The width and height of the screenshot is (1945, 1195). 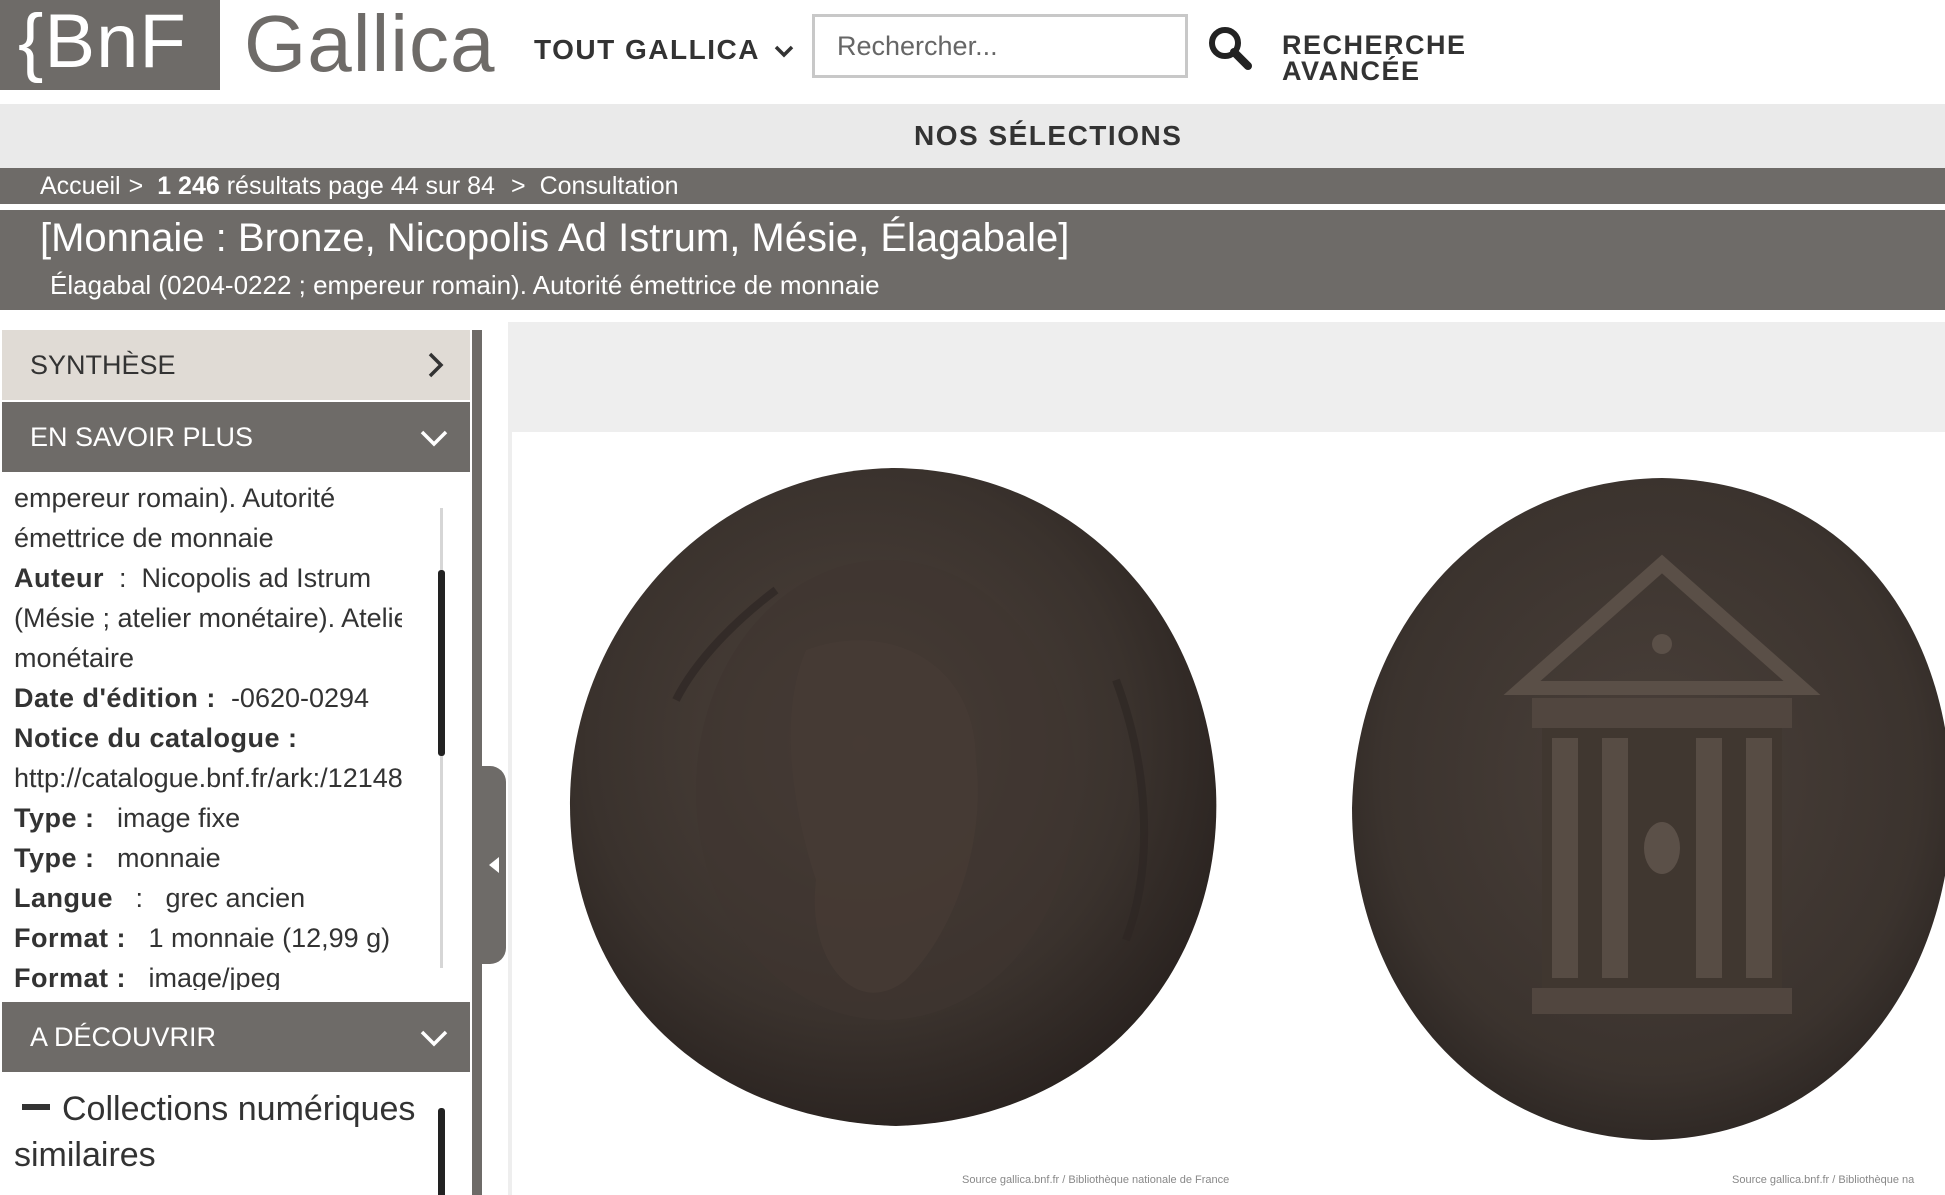 I want to click on selections-bar: NOS SÉLECTIONS, so click(x=972, y=136).